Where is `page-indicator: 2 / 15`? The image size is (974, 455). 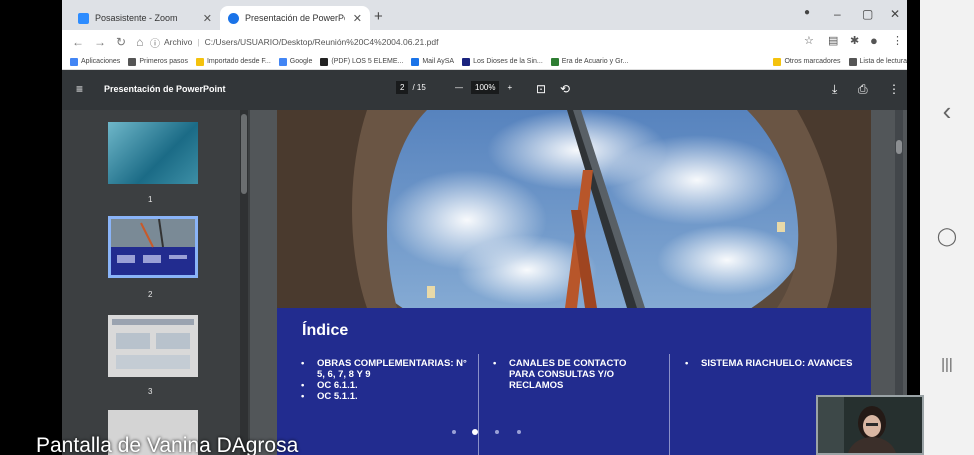 page-indicator: 2 / 15 is located at coordinates (411, 87).